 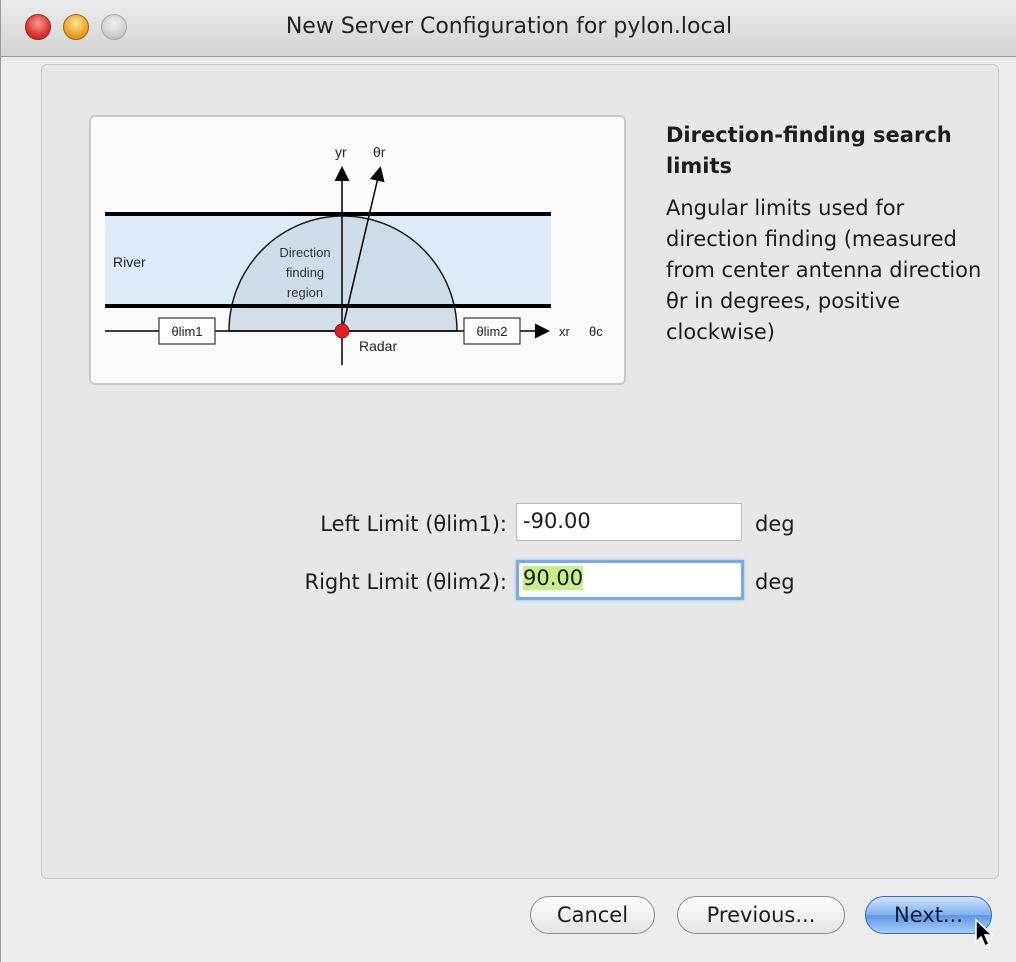 What do you see at coordinates (342, 331) in the screenshot?
I see `radar-dot` at bounding box center [342, 331].